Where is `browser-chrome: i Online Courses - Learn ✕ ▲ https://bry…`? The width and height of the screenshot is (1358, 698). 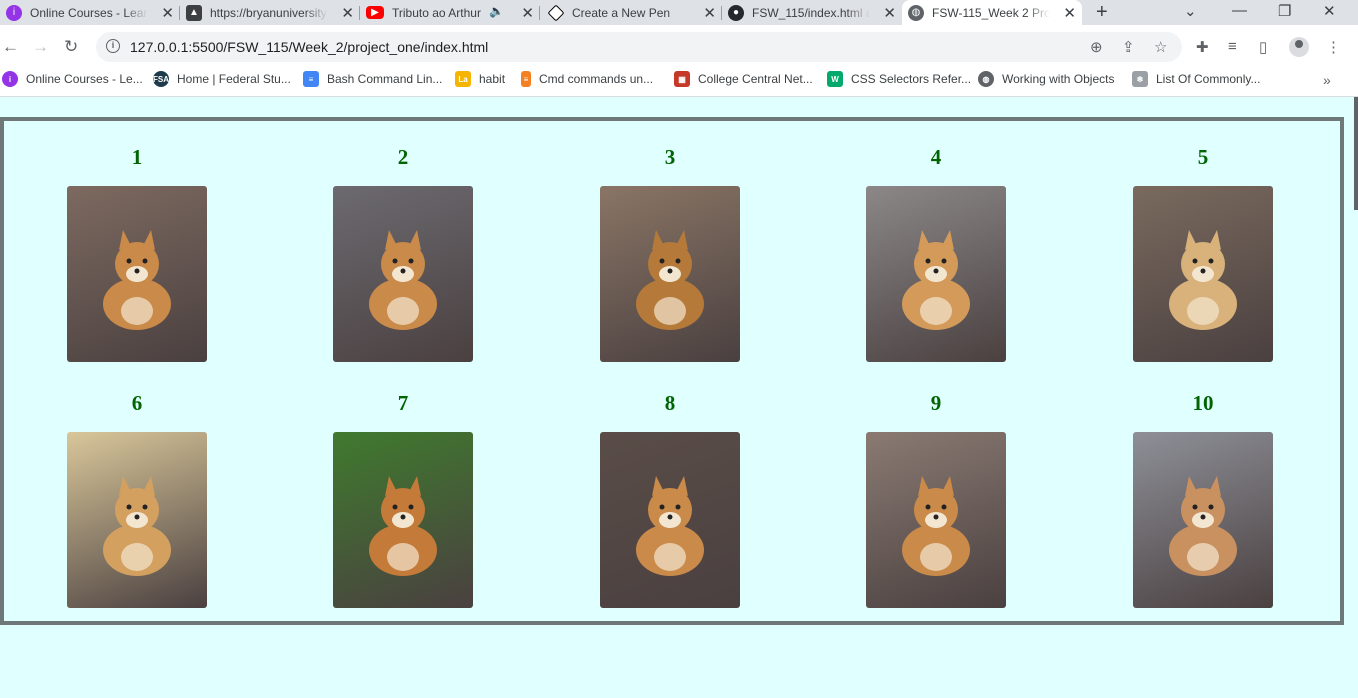
browser-chrome: i Online Courses - Learn ✕ ▲ https://bry… is located at coordinates (679, 48).